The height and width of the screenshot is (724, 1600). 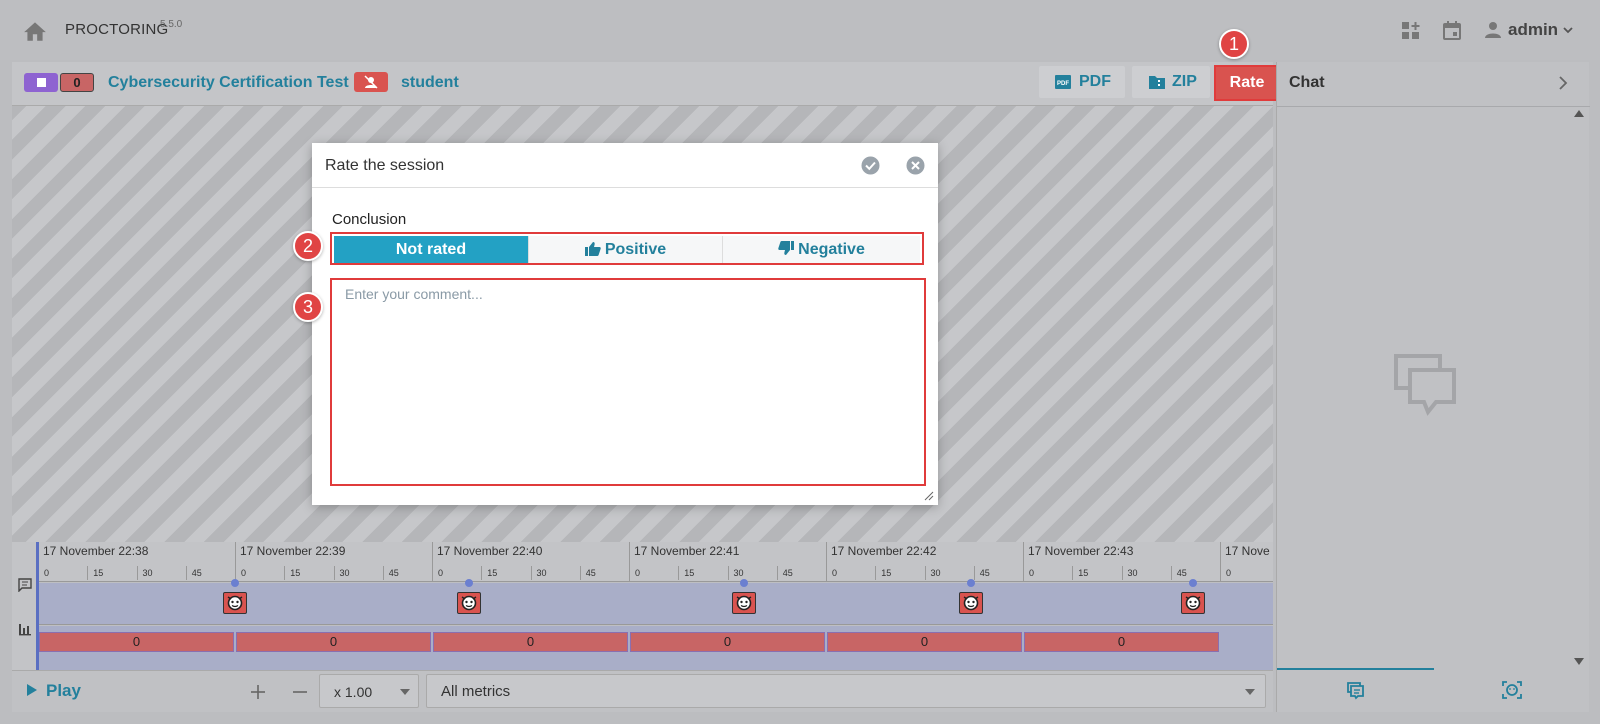 What do you see at coordinates (1579, 661) in the screenshot?
I see `scroll-down-arrow` at bounding box center [1579, 661].